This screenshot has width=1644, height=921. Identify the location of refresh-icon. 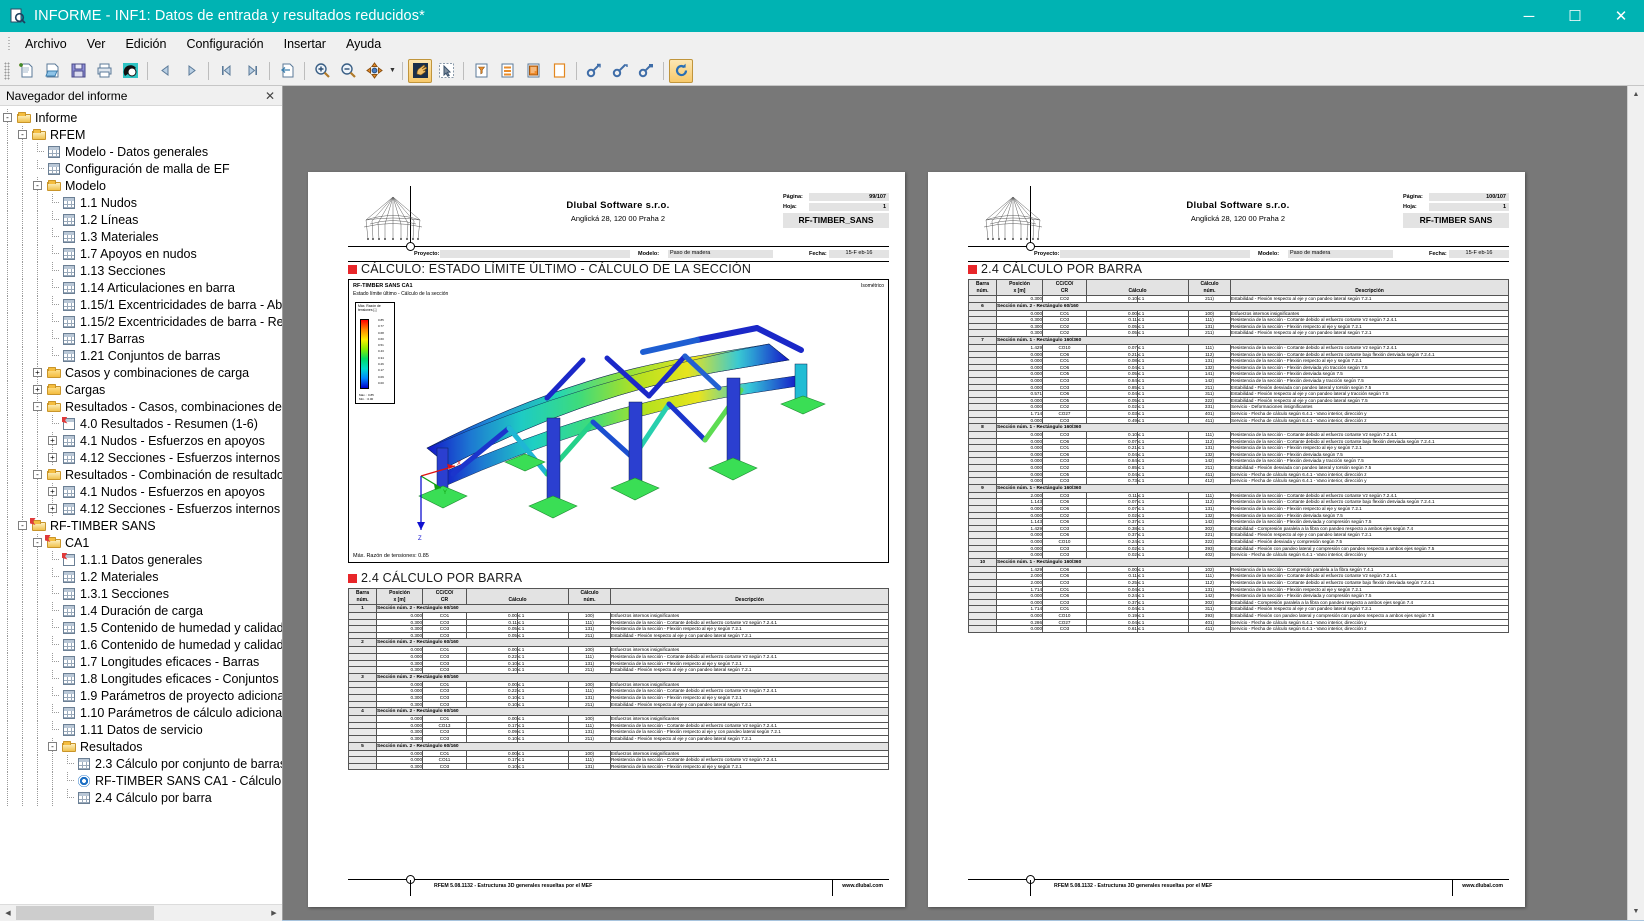
(681, 70).